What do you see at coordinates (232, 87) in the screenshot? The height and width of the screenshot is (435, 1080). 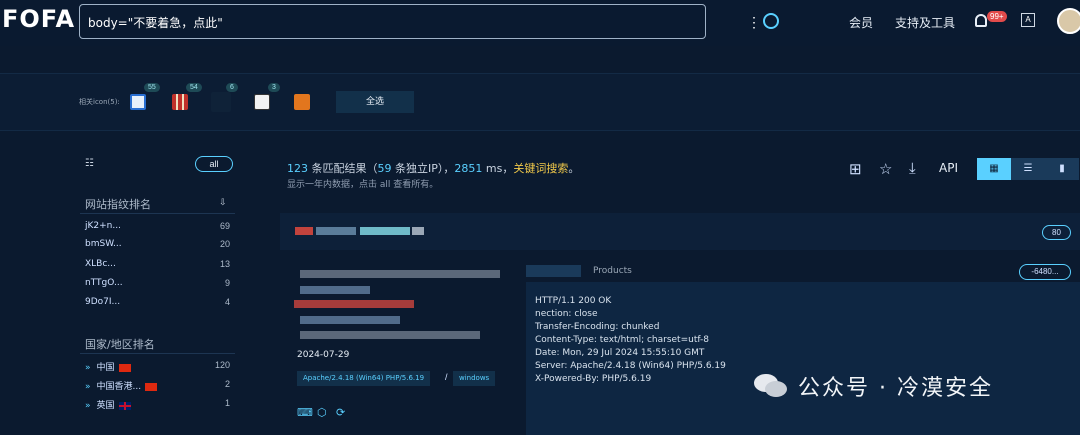 I see `icon-count: 6` at bounding box center [232, 87].